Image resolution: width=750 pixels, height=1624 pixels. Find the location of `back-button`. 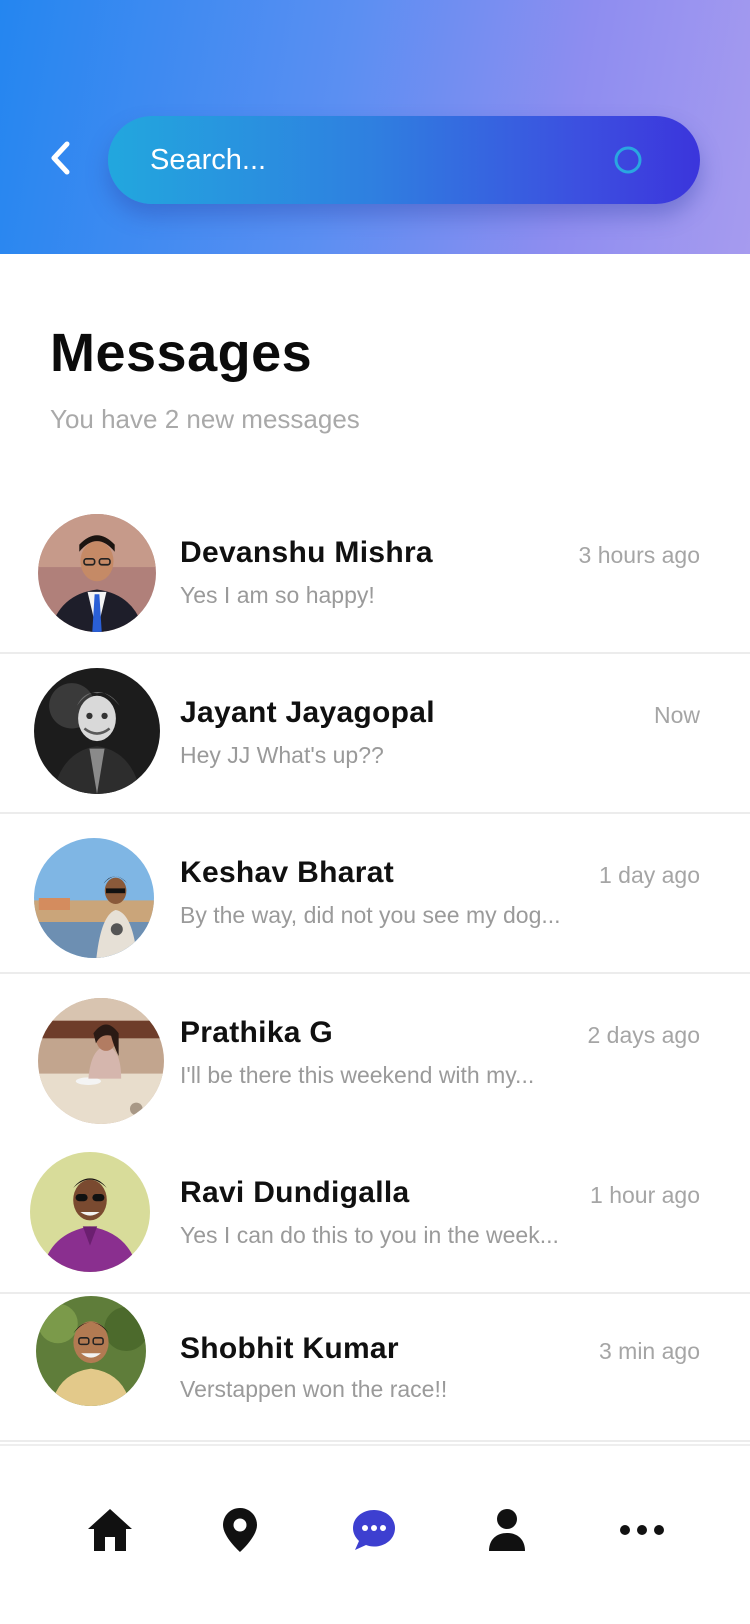

back-button is located at coordinates (60, 160).